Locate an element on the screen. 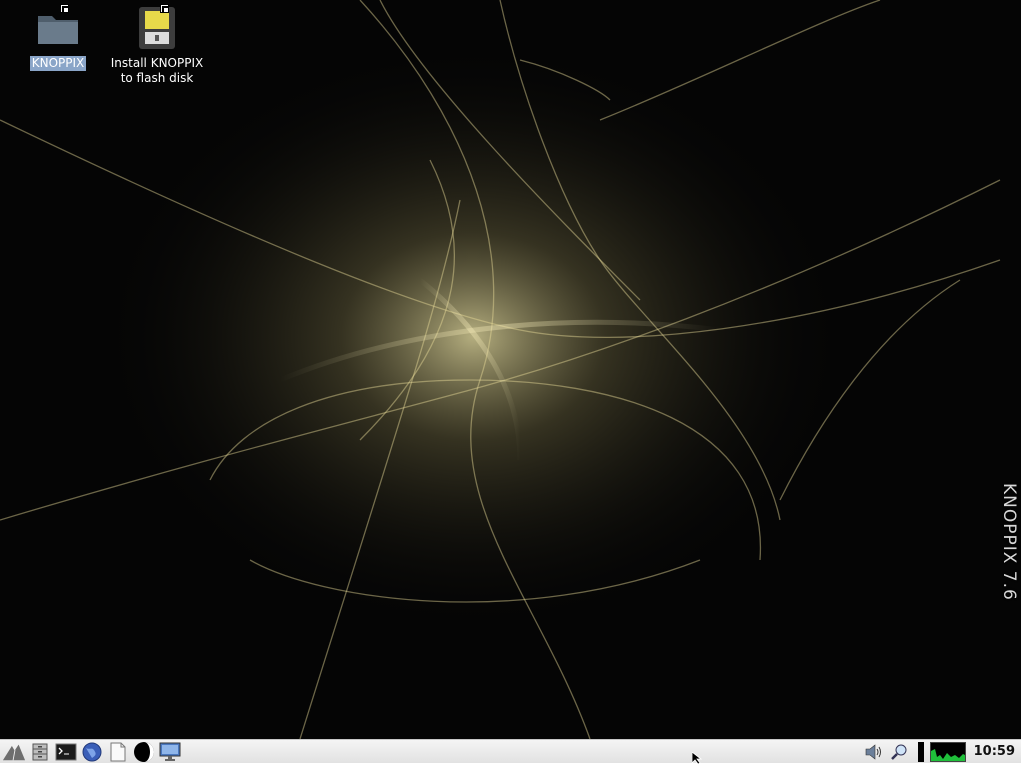 This screenshot has width=1021, height=764. magnifier-button is located at coordinates (900, 752).